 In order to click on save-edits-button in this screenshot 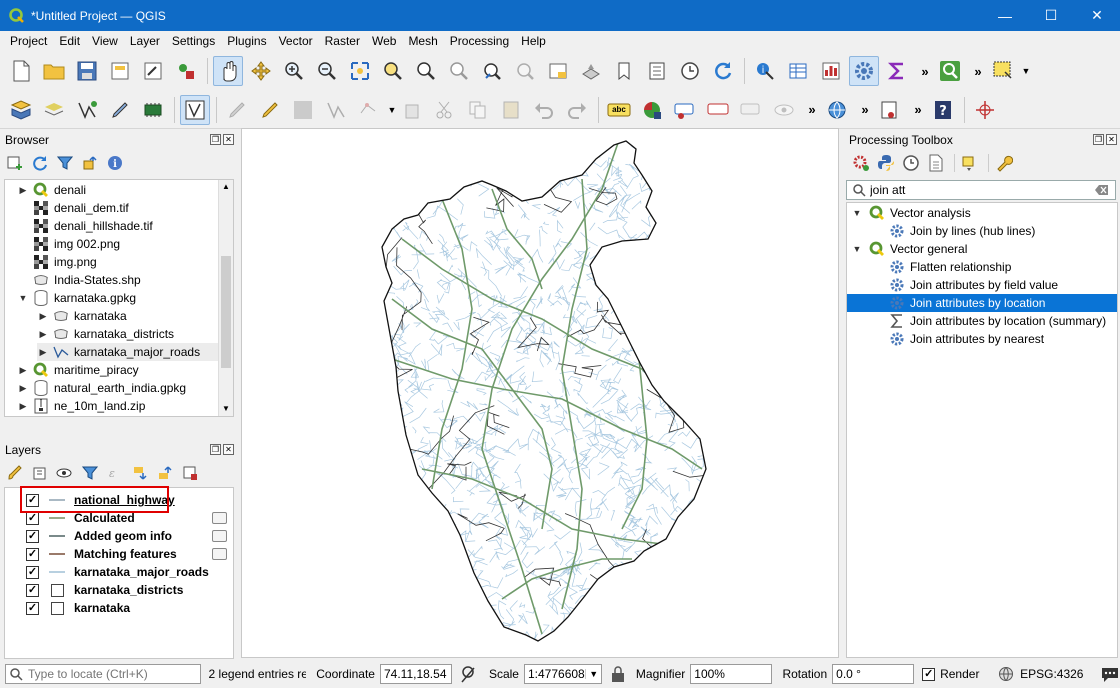, I will do `click(303, 110)`.